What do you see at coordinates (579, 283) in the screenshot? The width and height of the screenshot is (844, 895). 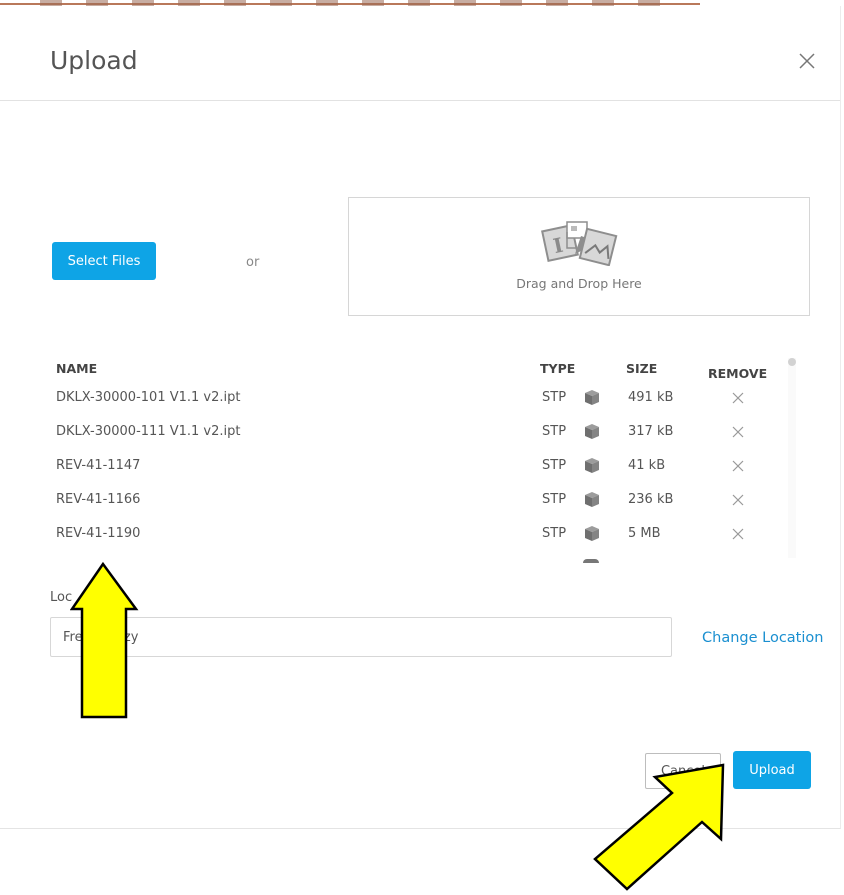 I see `drag-drop-text: Drag and Drop Here` at bounding box center [579, 283].